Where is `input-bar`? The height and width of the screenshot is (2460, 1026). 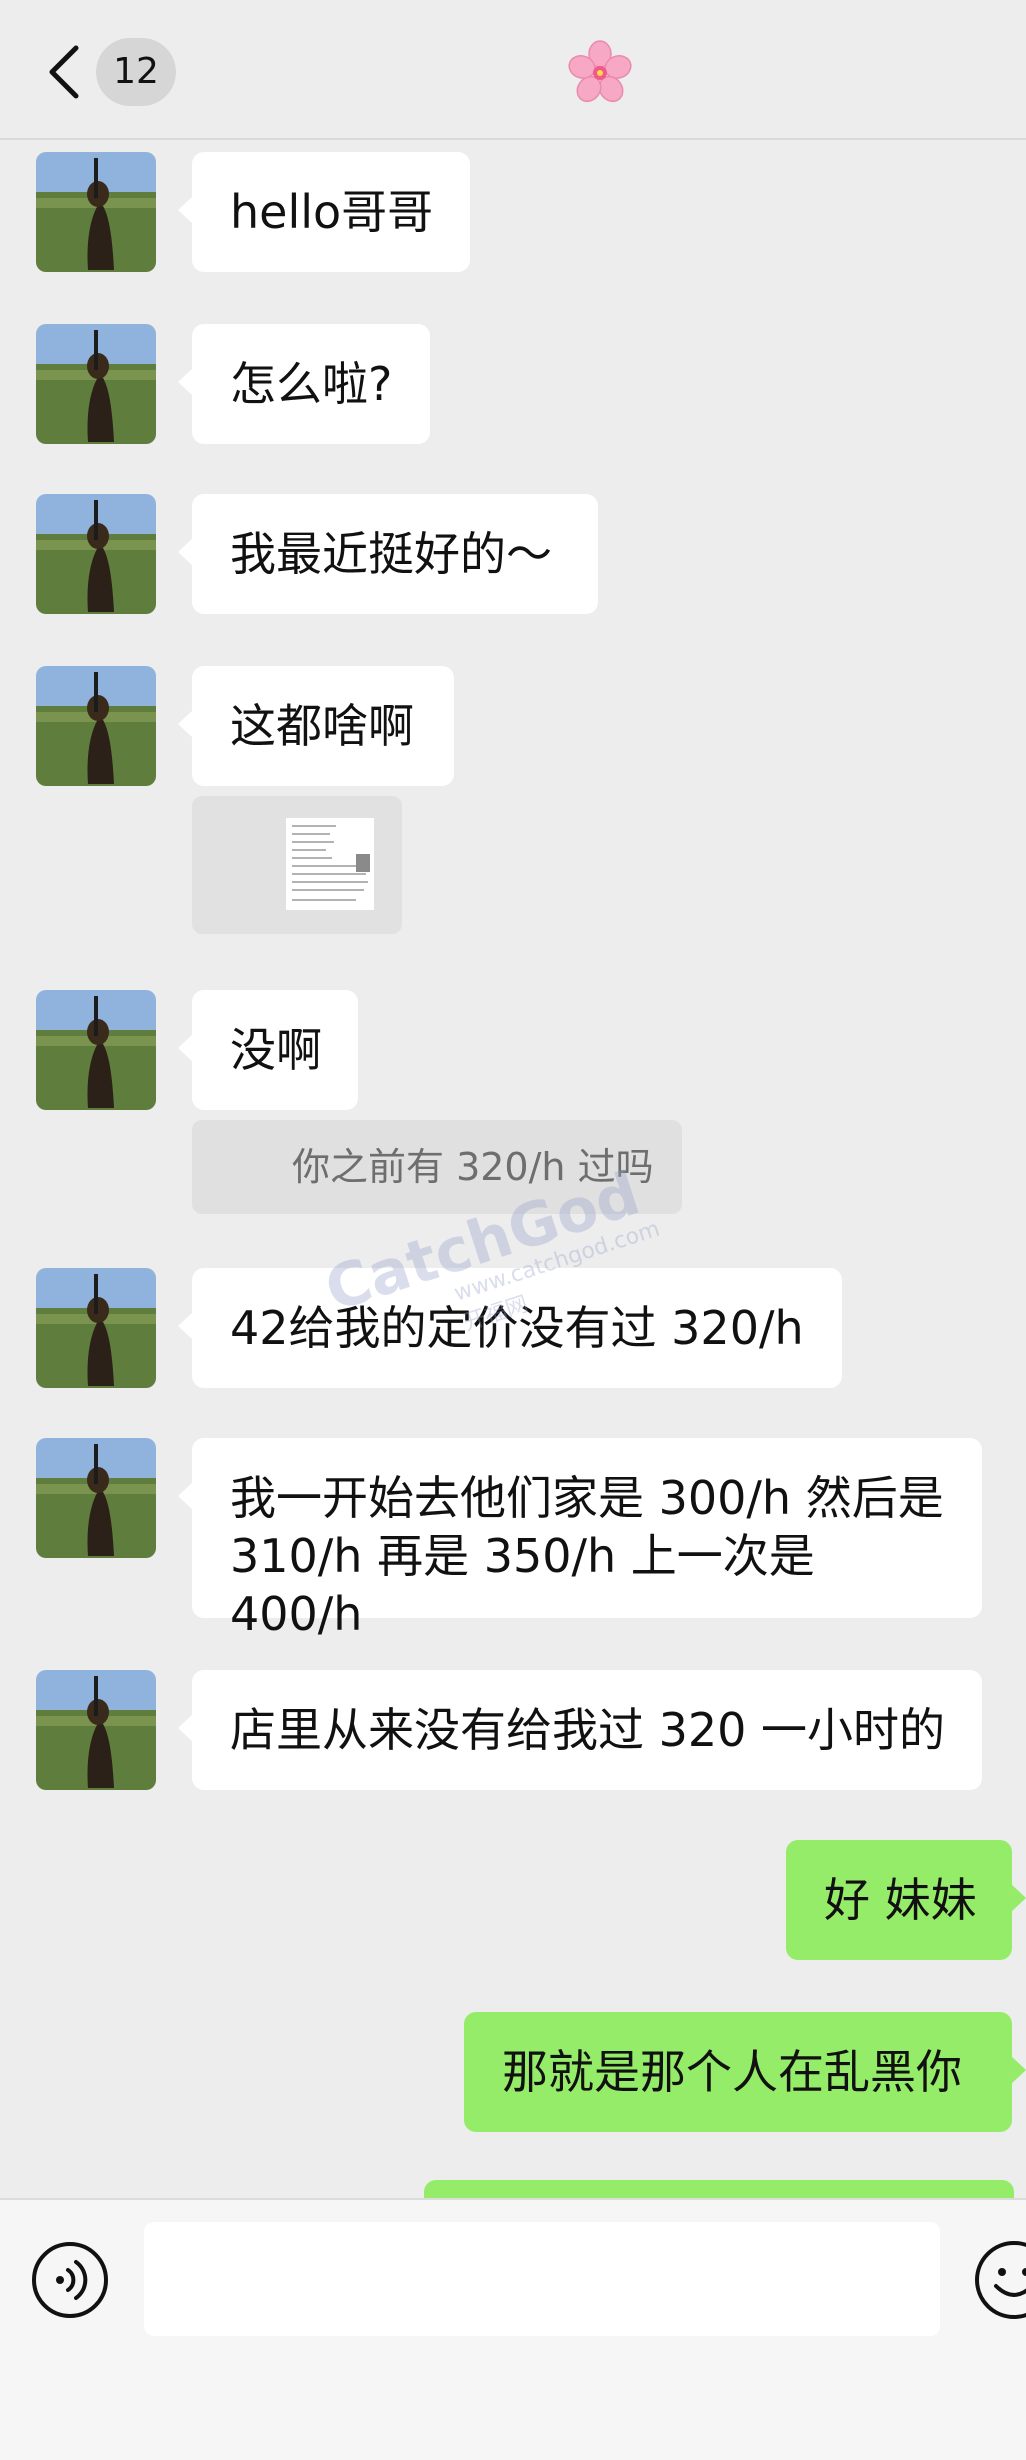 input-bar is located at coordinates (513, 2329).